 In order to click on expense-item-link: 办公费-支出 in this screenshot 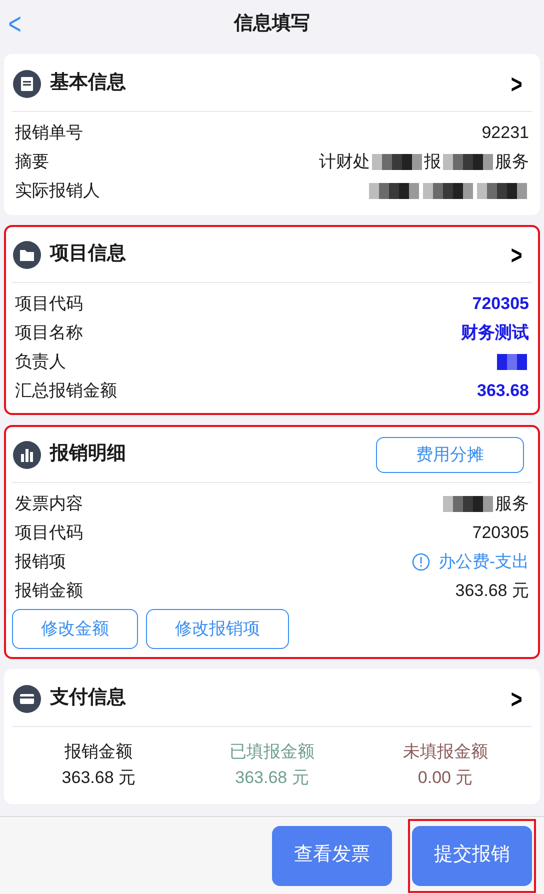, I will do `click(483, 561)`.